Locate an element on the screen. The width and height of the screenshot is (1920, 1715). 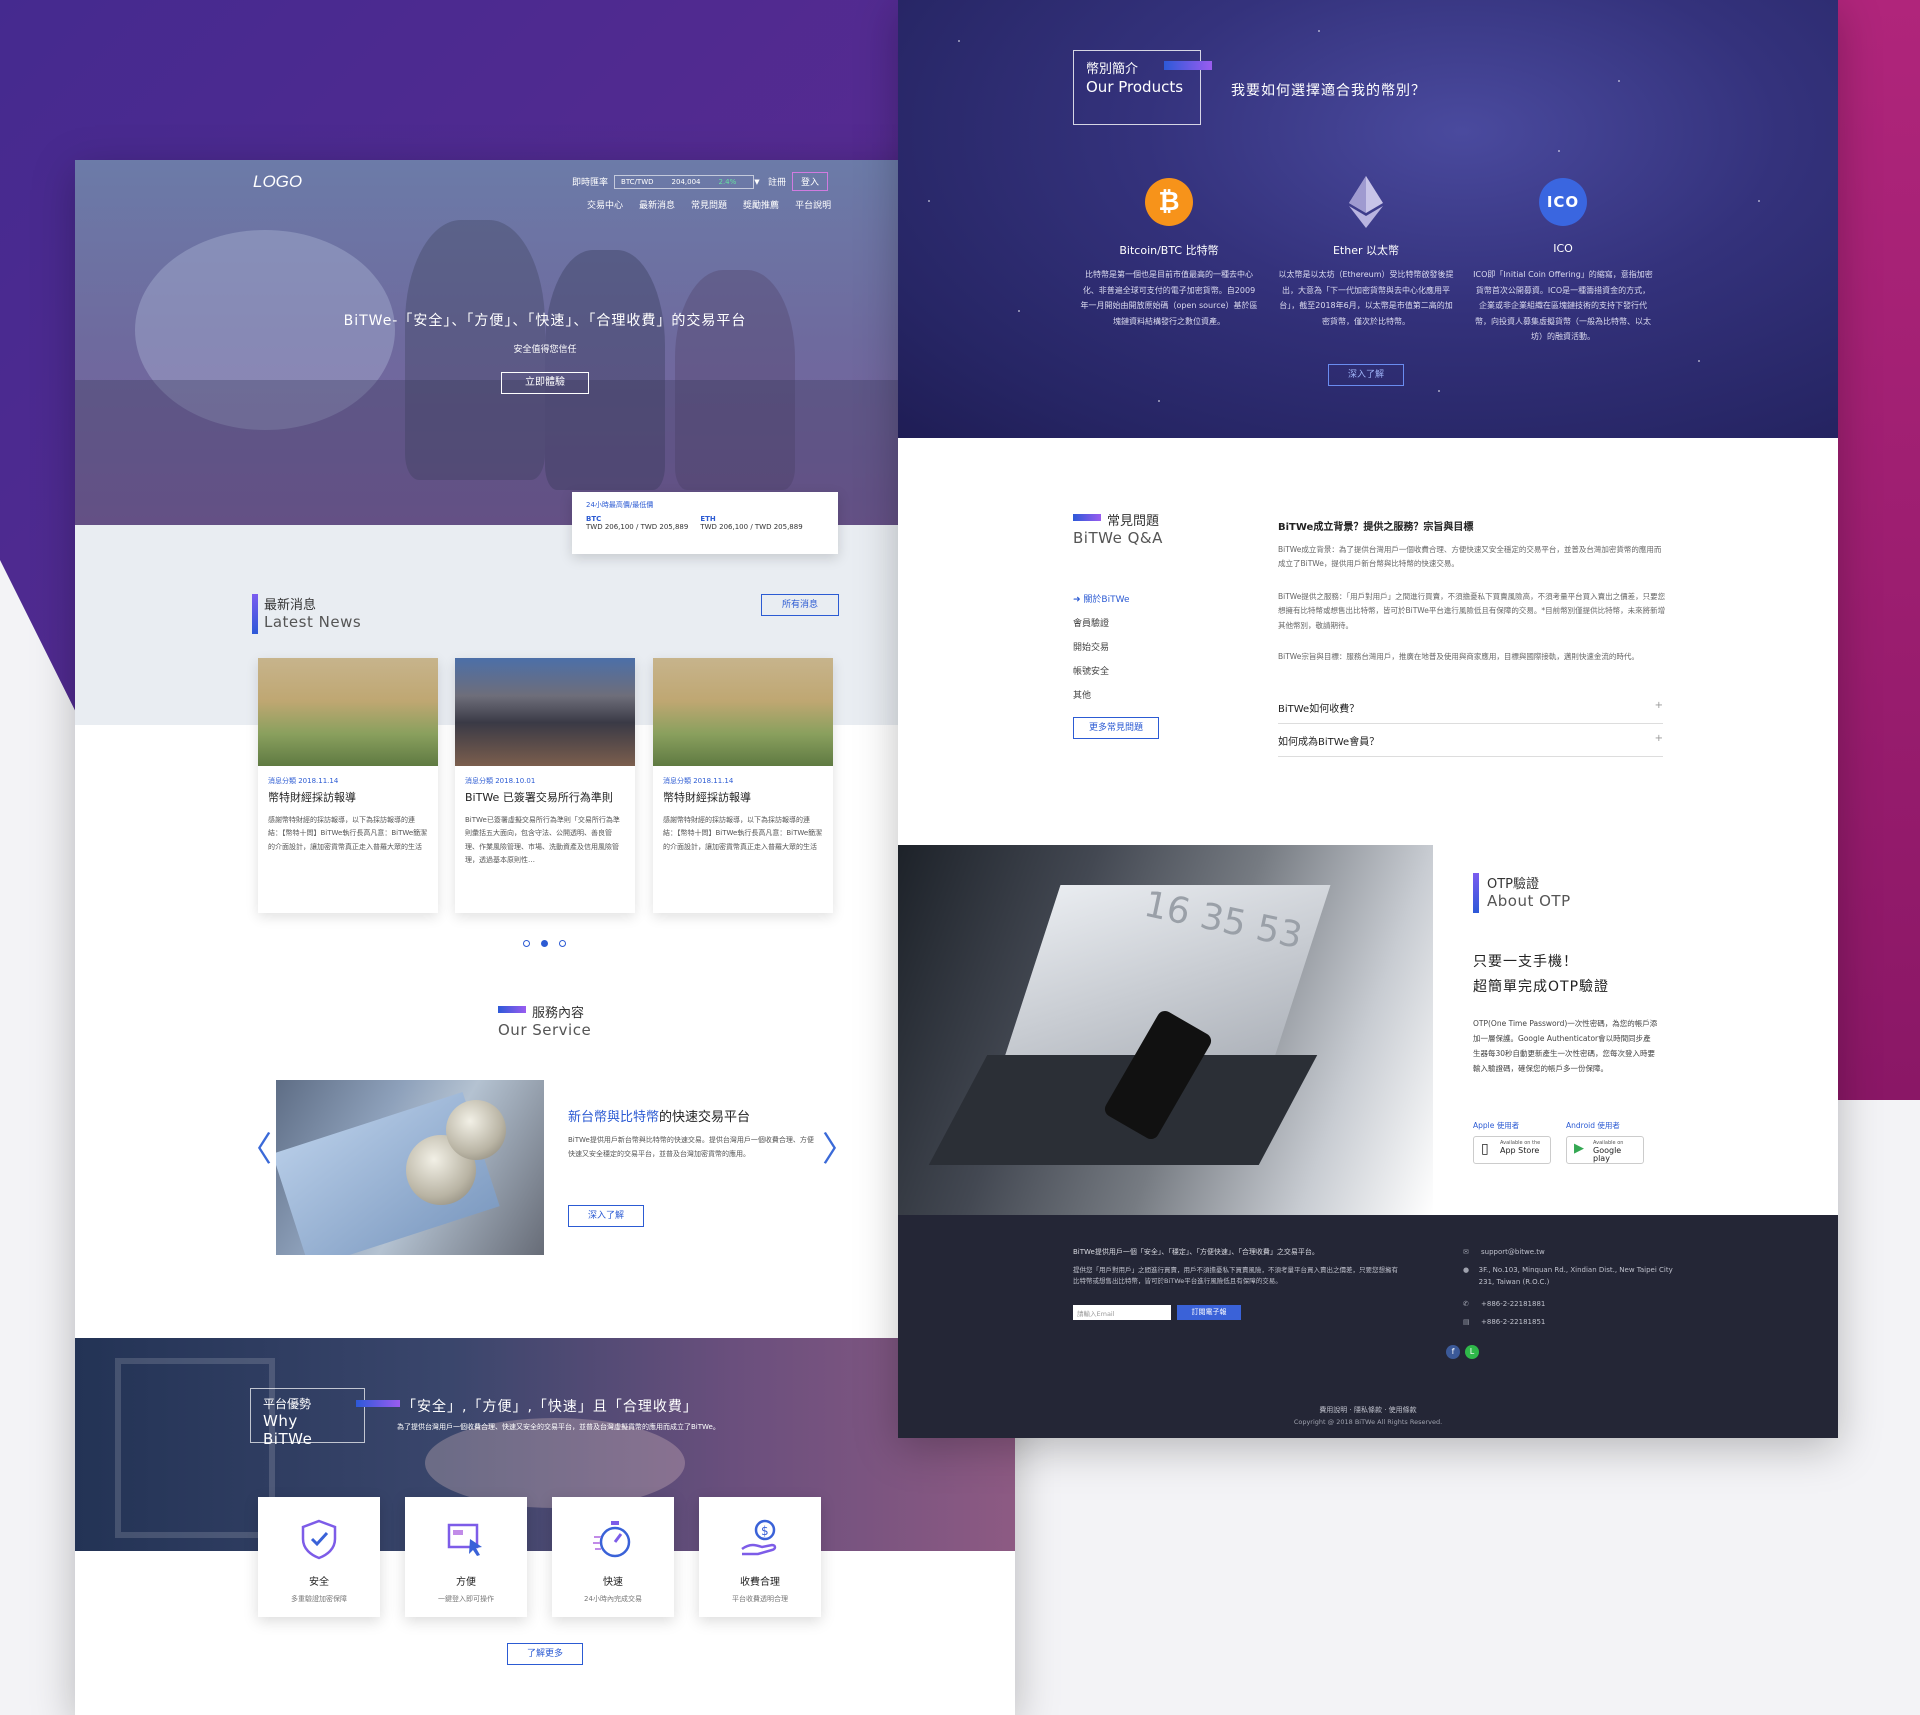
facebook-icon: f is located at coordinates (1453, 1352).